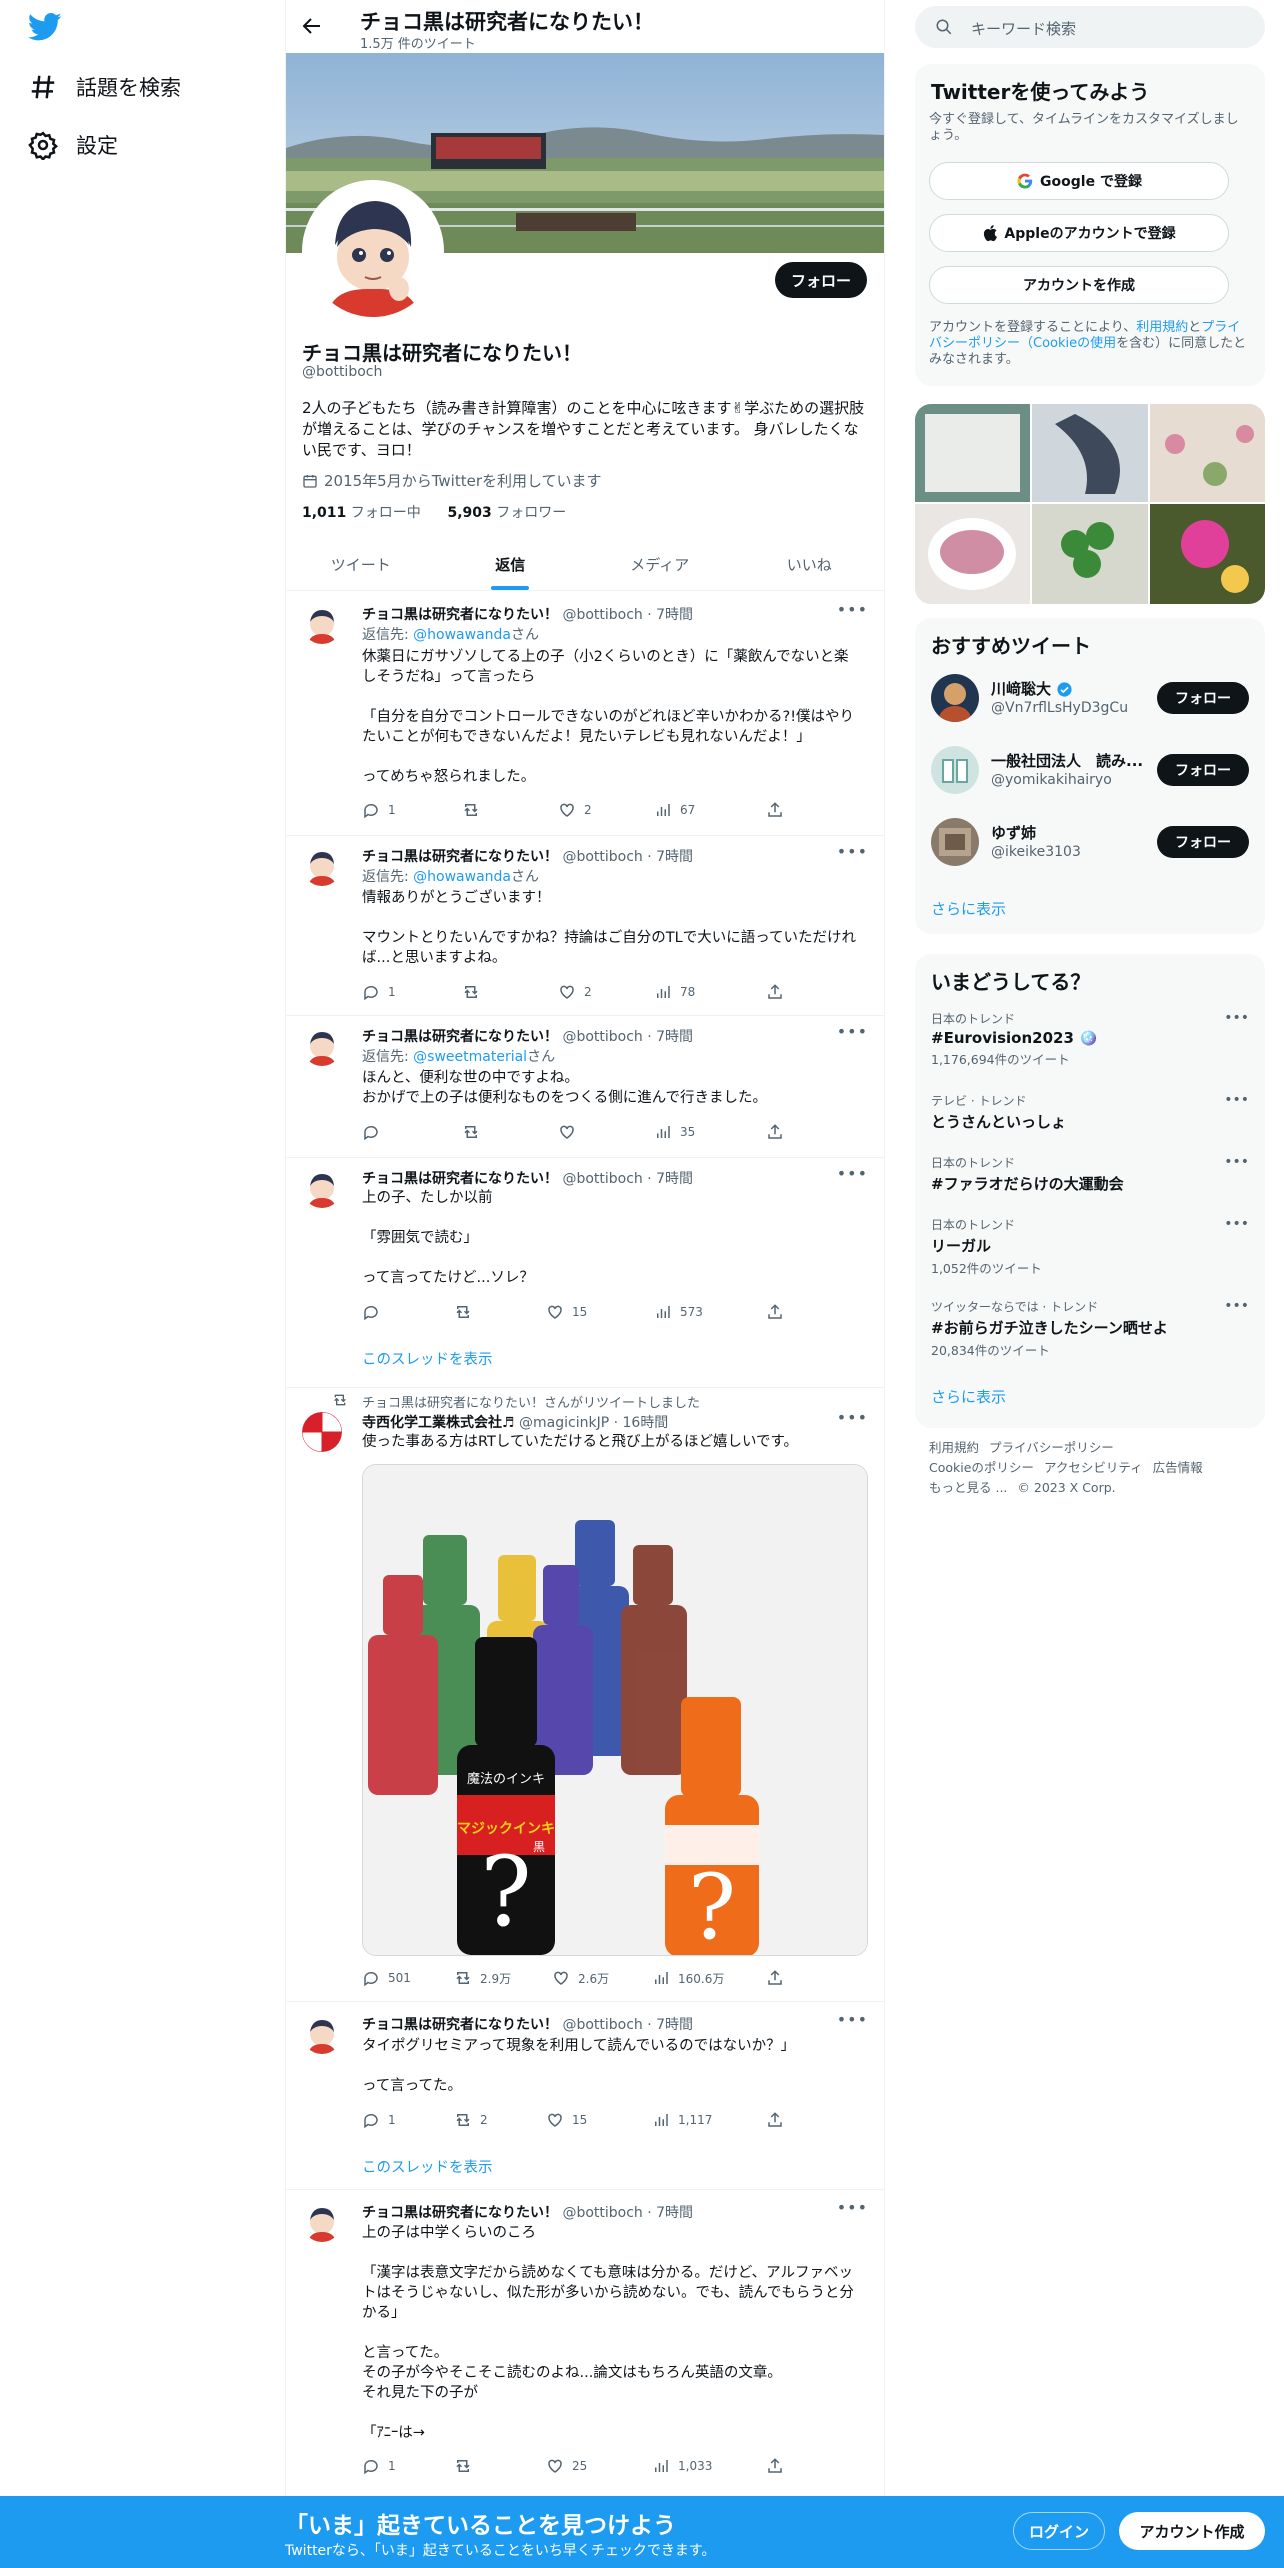 Image resolution: width=1284 pixels, height=2568 pixels. Describe the element at coordinates (571, 1132) in the screenshot. I see `like-button` at that location.